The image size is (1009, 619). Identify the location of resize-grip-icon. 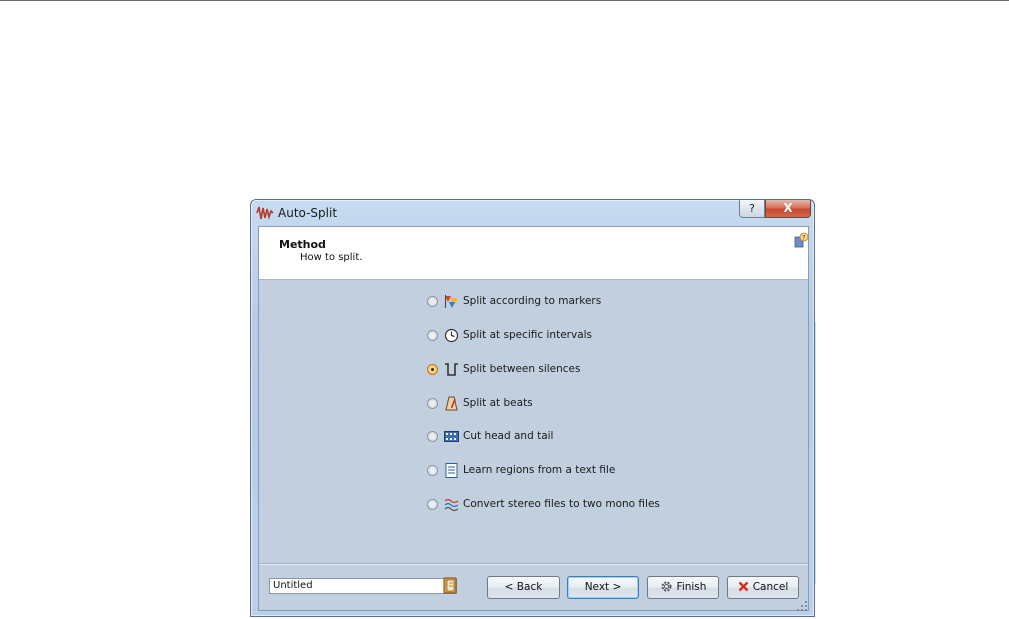
(802, 606).